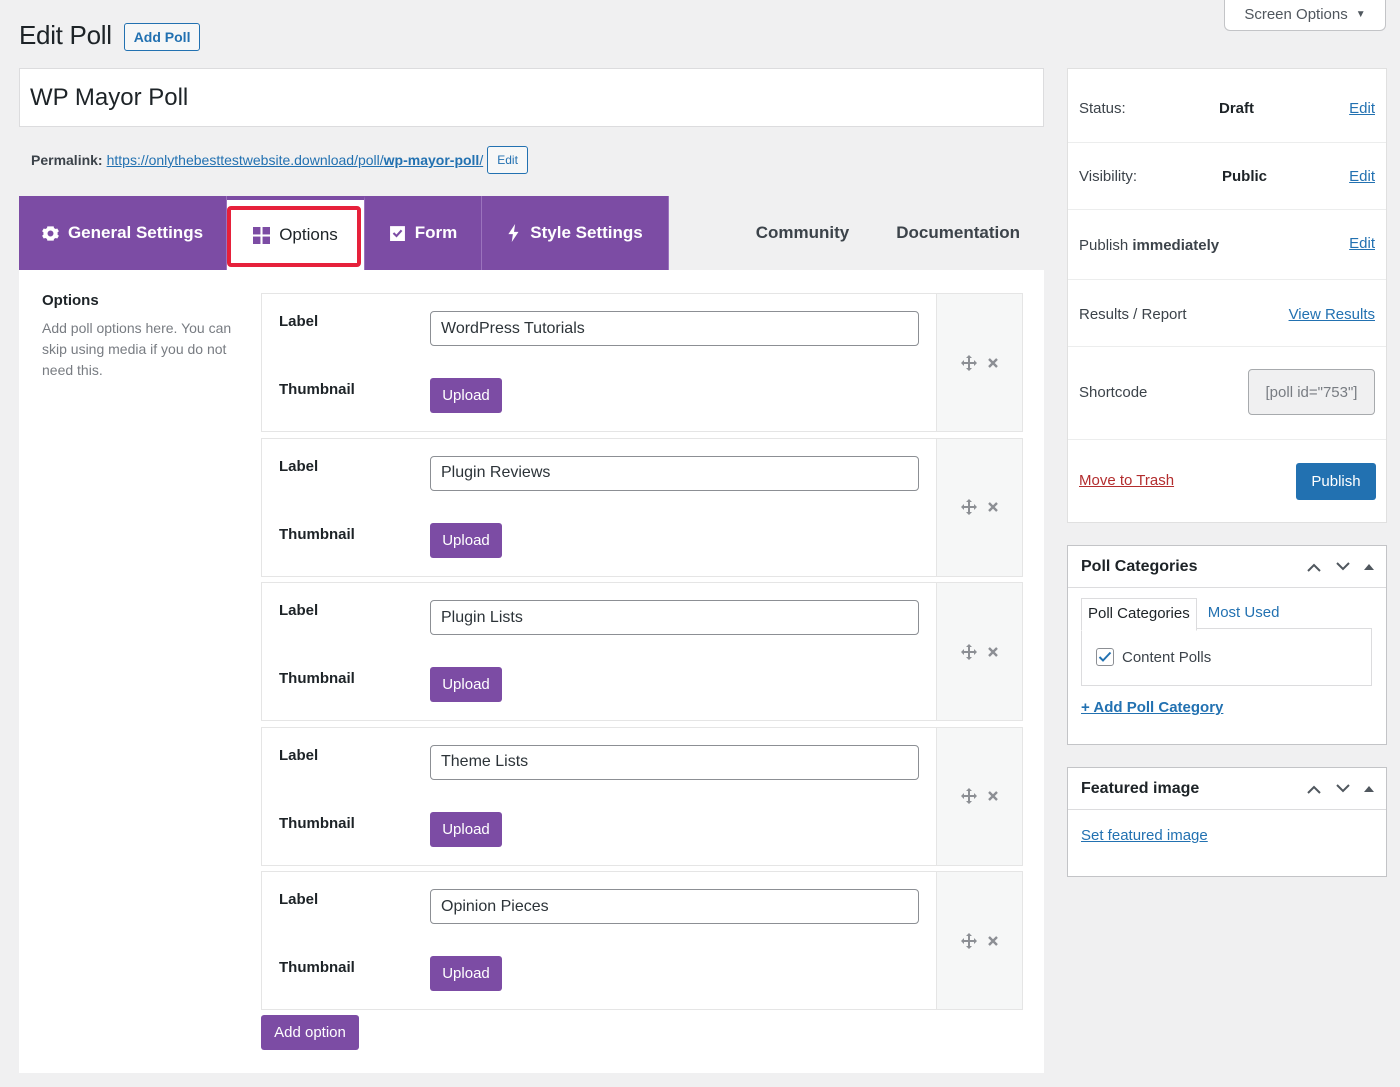  I want to click on status-edit-link: Edit, so click(1362, 108).